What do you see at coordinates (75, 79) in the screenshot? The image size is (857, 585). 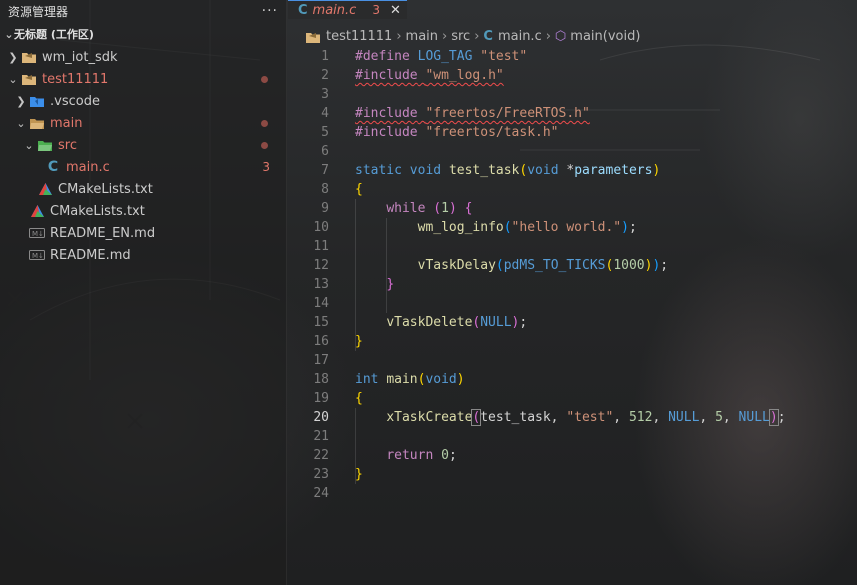 I see `tree-item-label: test11111` at bounding box center [75, 79].